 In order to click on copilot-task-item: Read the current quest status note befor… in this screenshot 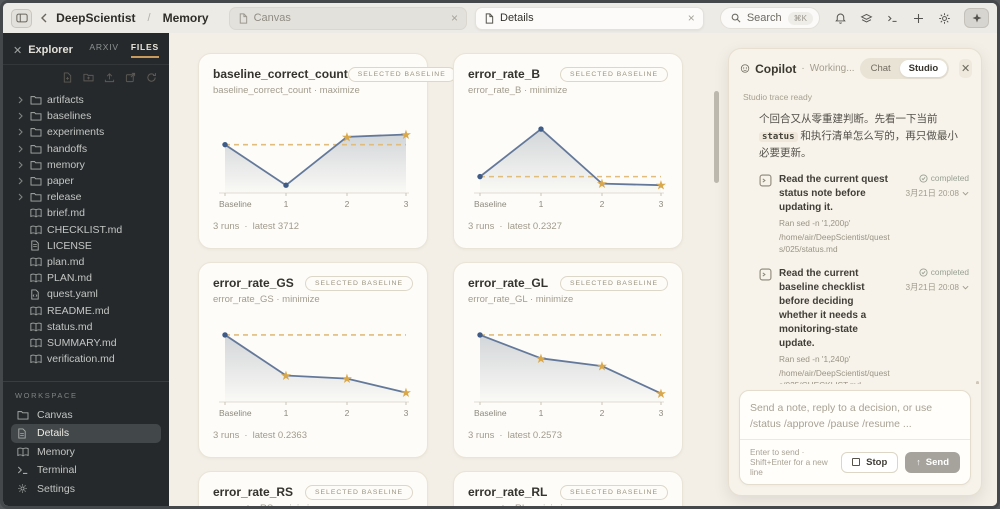, I will do `click(864, 214)`.